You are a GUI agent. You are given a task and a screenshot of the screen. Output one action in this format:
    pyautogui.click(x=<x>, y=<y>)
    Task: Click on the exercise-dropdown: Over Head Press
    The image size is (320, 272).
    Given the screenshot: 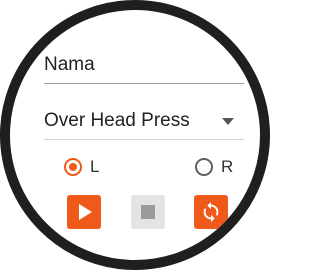 What is the action you would take?
    pyautogui.click(x=144, y=121)
    